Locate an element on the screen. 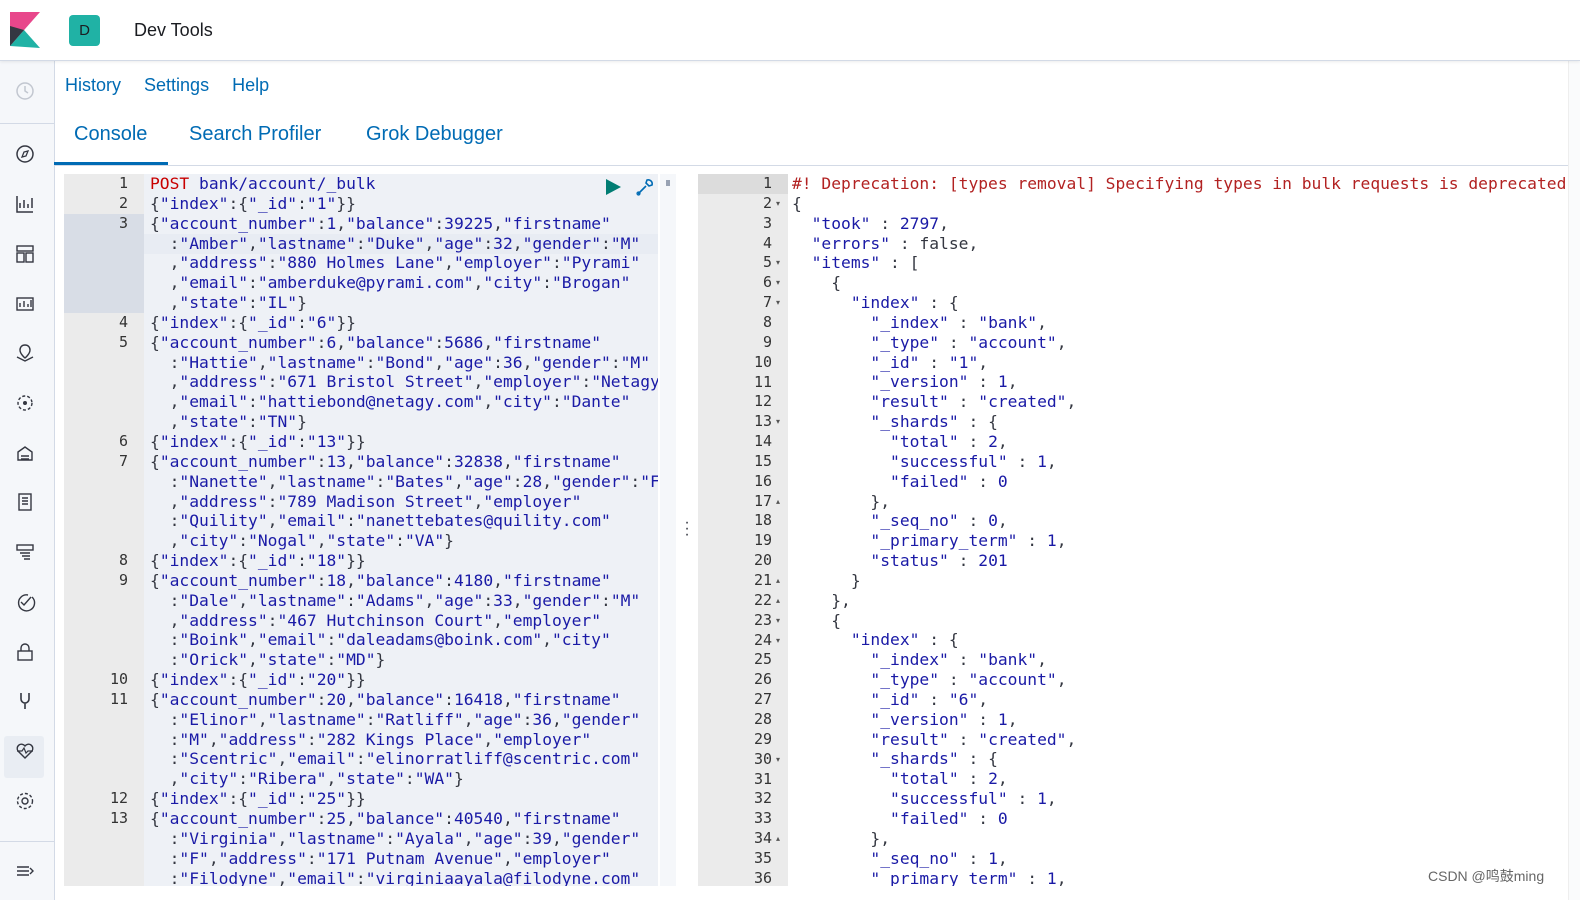 The width and height of the screenshot is (1580, 900). devtools-icon is located at coordinates (25, 701).